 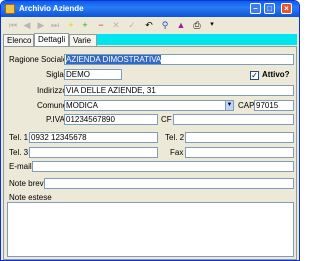 I want to click on email-label: E-mail, so click(x=20, y=166).